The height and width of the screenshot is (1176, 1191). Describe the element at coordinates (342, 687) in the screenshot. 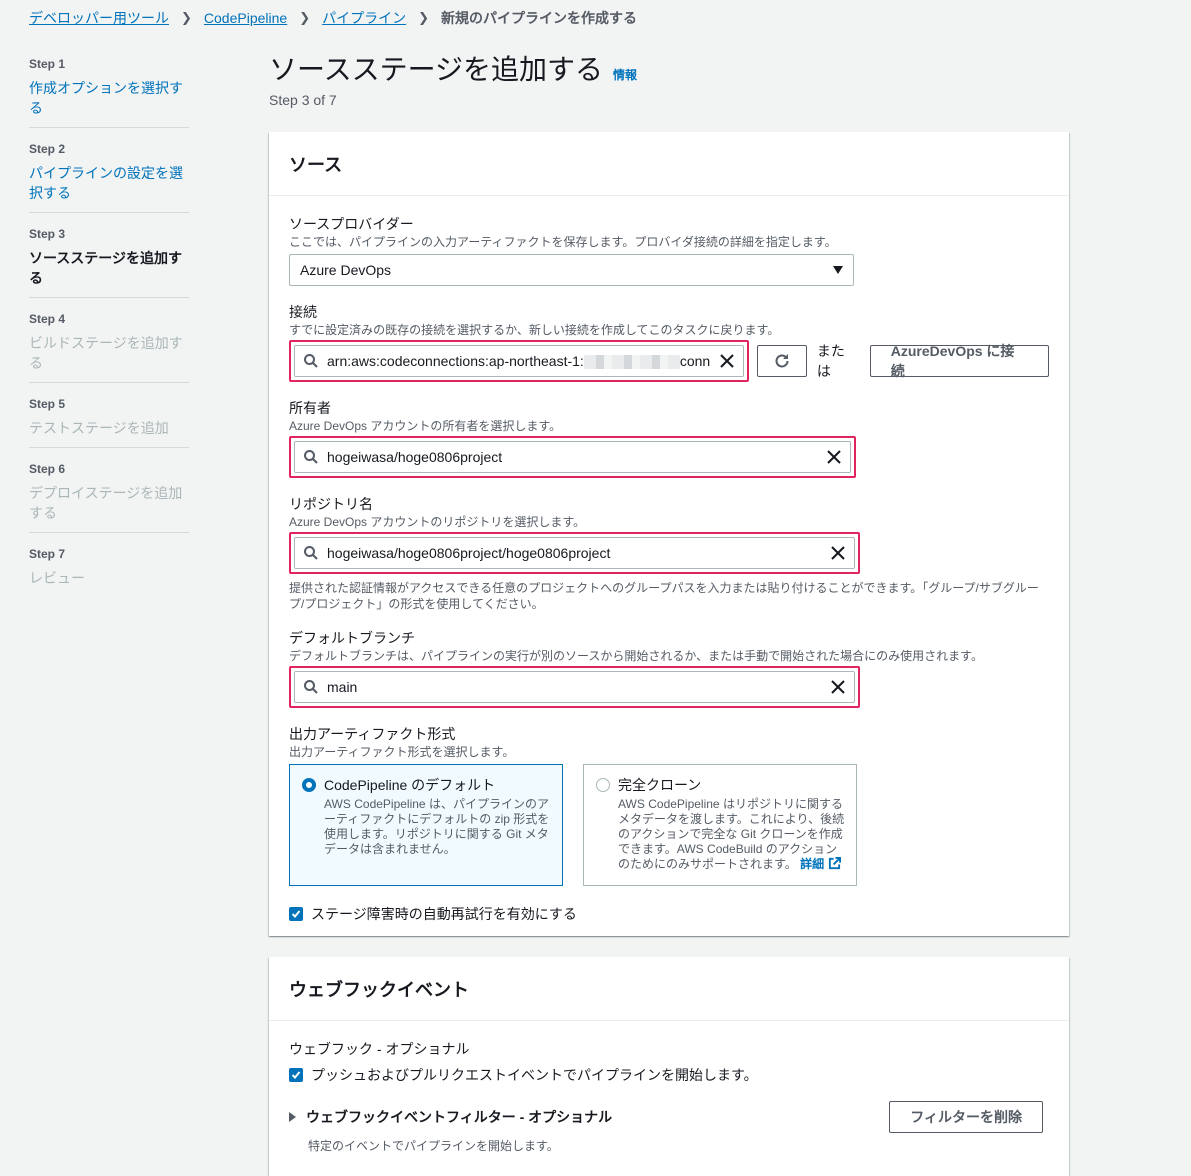

I see `default-branch-value: main` at that location.